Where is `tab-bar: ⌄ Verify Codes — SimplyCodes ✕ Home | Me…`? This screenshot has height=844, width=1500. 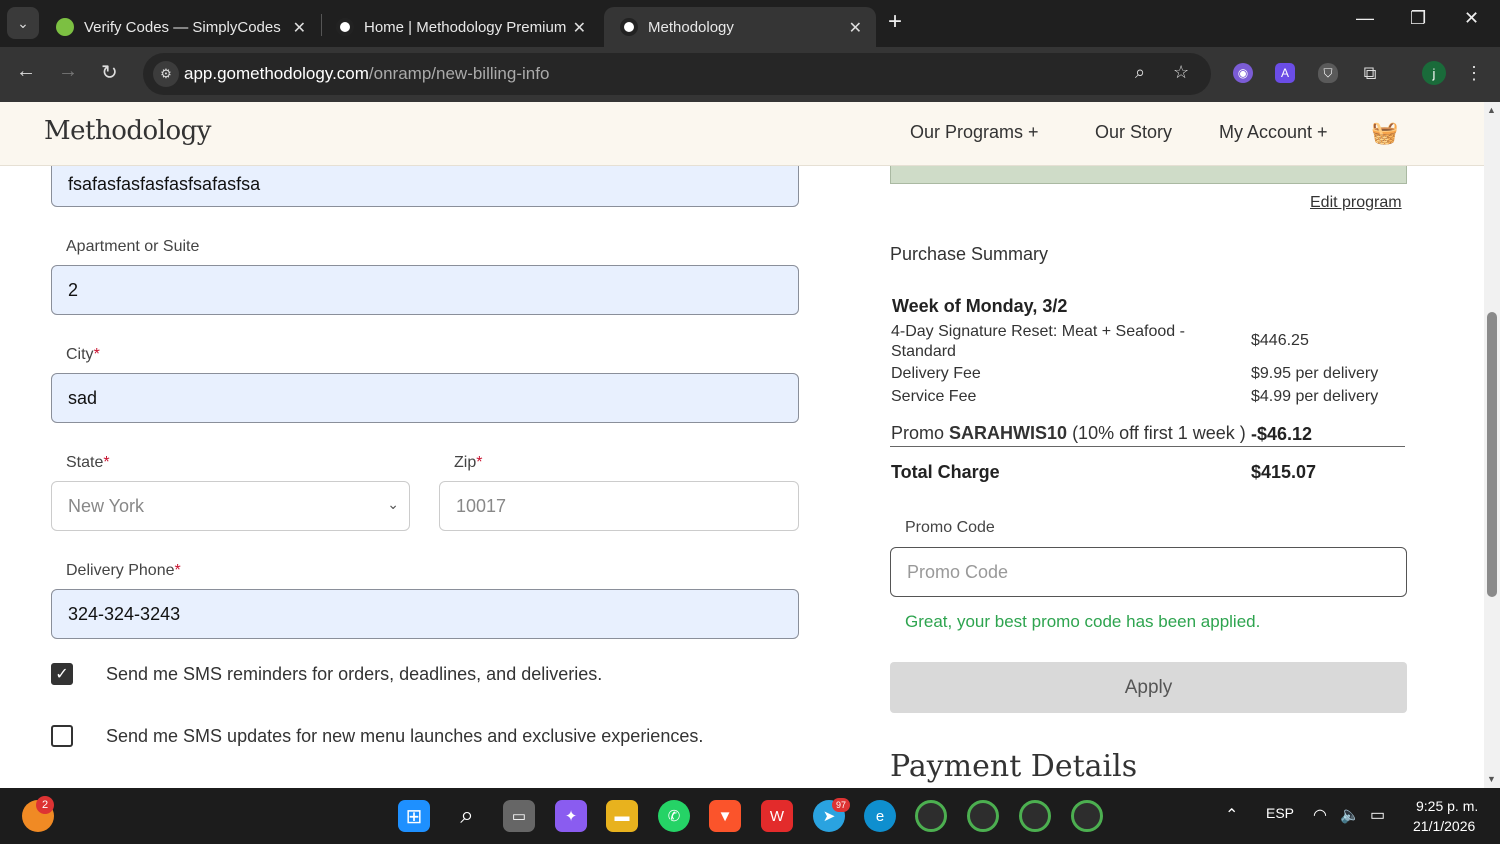 tab-bar: ⌄ Verify Codes — SimplyCodes ✕ Home | Me… is located at coordinates (750, 23).